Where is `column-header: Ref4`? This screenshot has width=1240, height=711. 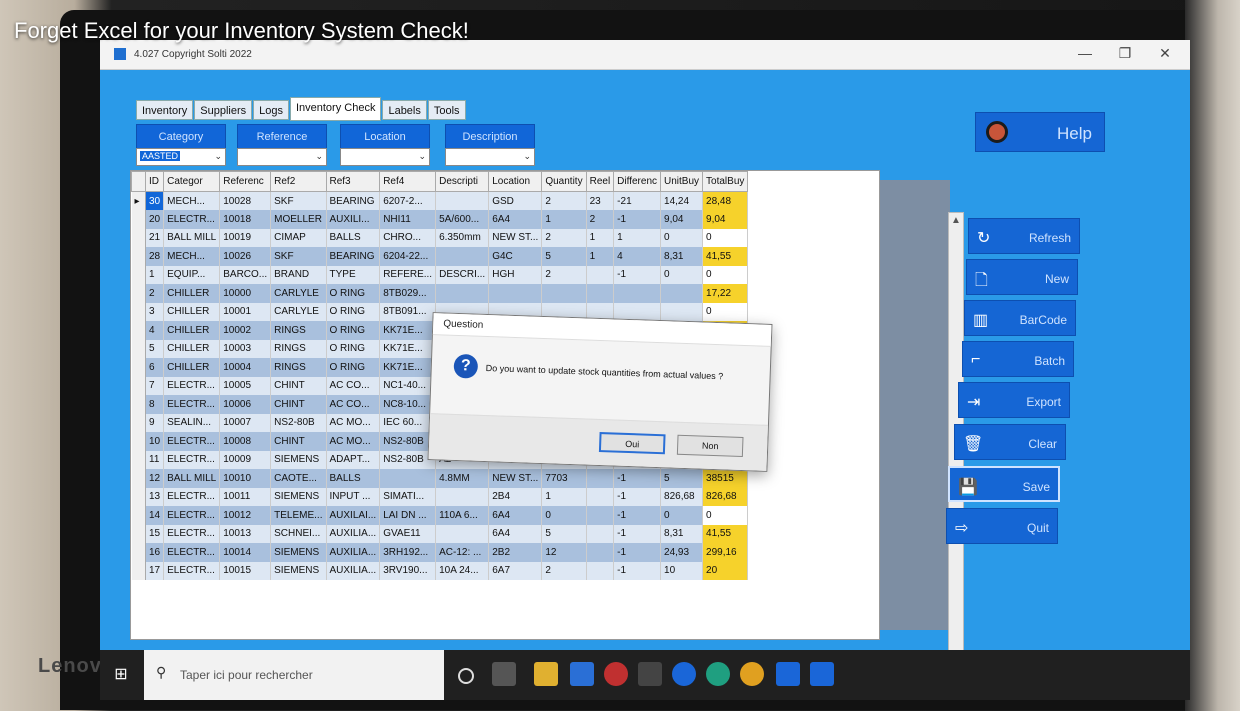
column-header: Ref4 is located at coordinates (408, 181).